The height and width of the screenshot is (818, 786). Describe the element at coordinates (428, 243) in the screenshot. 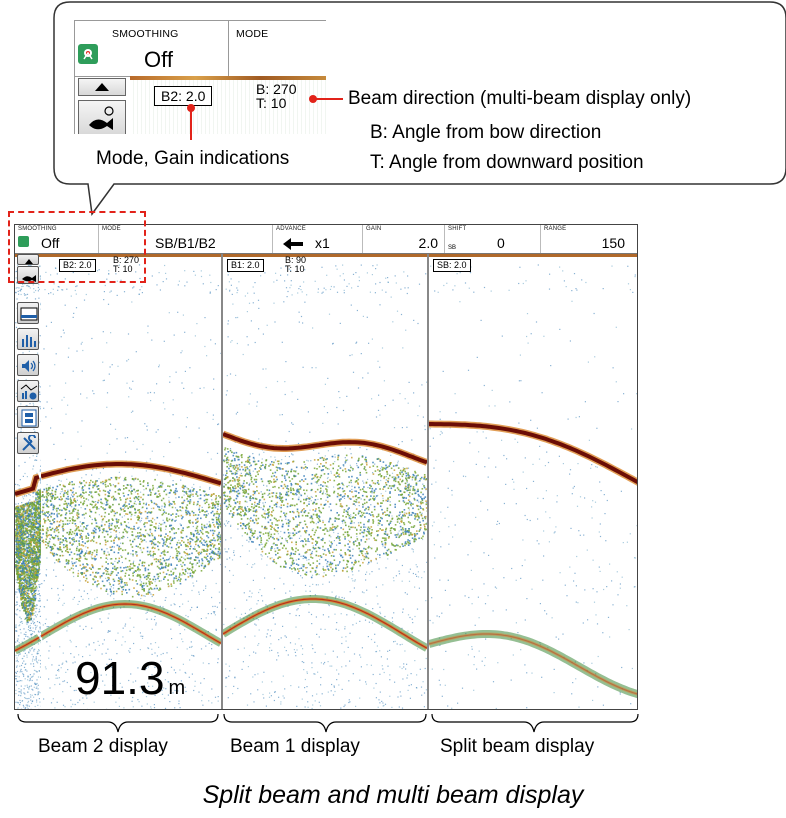

I see `gain-value: 2.0` at that location.